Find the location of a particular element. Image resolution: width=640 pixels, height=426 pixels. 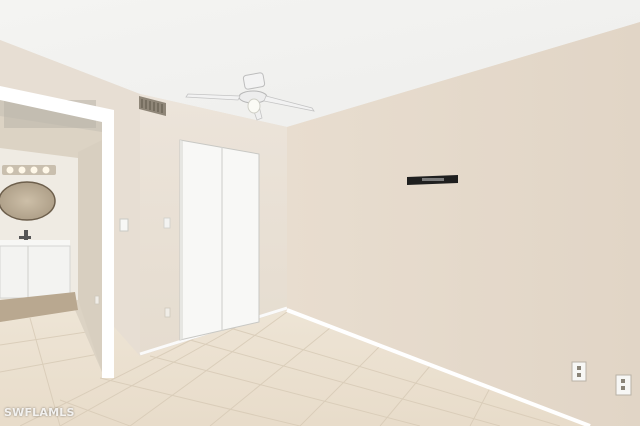

watermark: SWFLAMLS is located at coordinates (39, 412).